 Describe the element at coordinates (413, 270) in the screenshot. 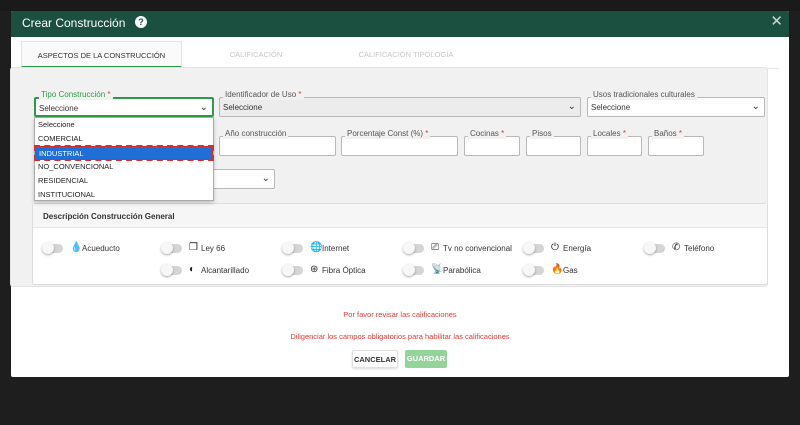

I see `parabolica-toggle` at that location.